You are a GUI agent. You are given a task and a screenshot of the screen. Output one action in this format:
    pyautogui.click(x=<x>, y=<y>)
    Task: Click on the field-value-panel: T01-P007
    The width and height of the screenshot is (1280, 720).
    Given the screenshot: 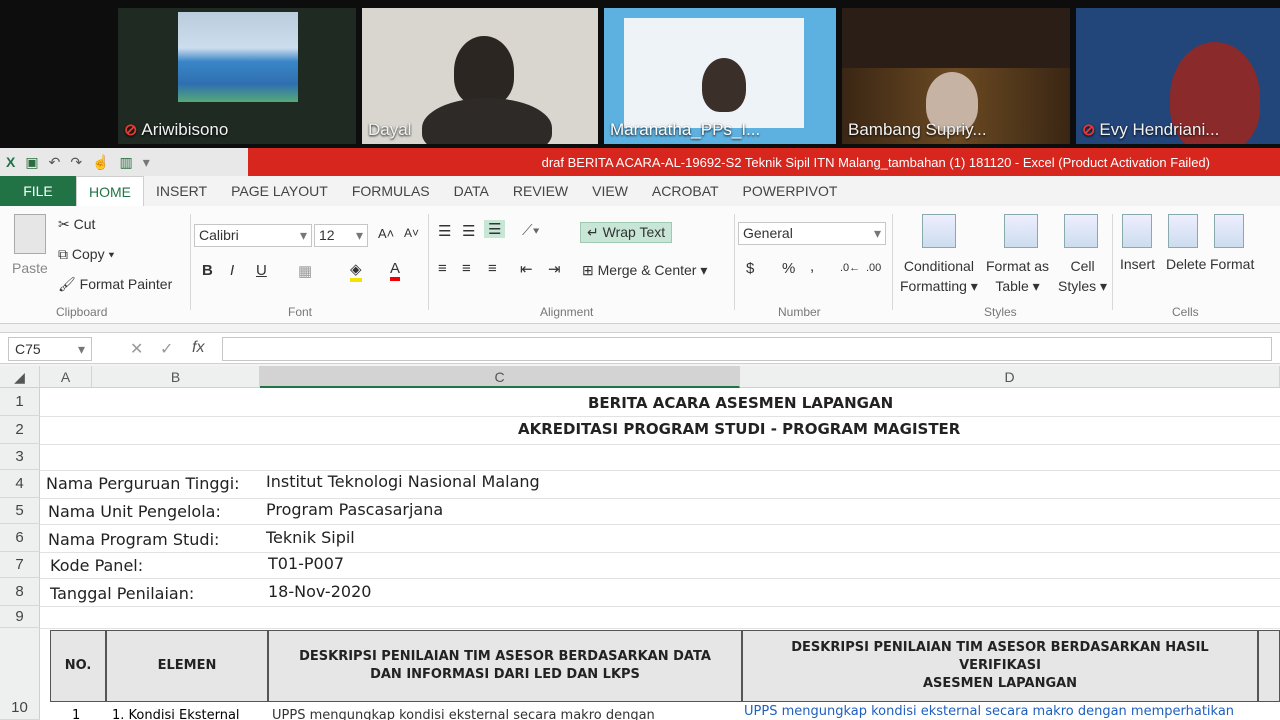 What is the action you would take?
    pyautogui.click(x=306, y=563)
    